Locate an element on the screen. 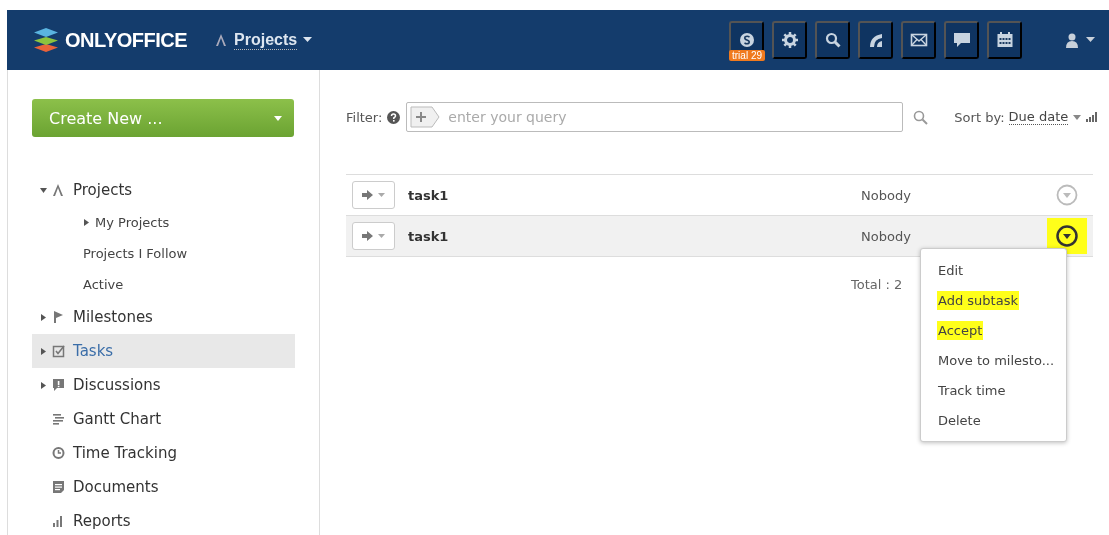 This screenshot has height=535, width=1109. sidebar-item: Projects is located at coordinates (163, 190).